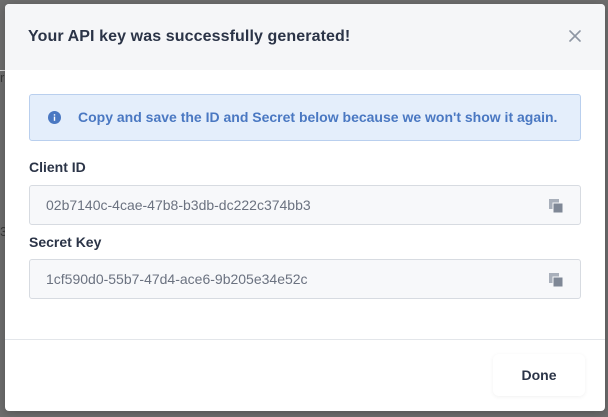  I want to click on secret-key-value: 1cf590d0-55b7-47d4-ace6-9b205e34e52c, so click(177, 279).